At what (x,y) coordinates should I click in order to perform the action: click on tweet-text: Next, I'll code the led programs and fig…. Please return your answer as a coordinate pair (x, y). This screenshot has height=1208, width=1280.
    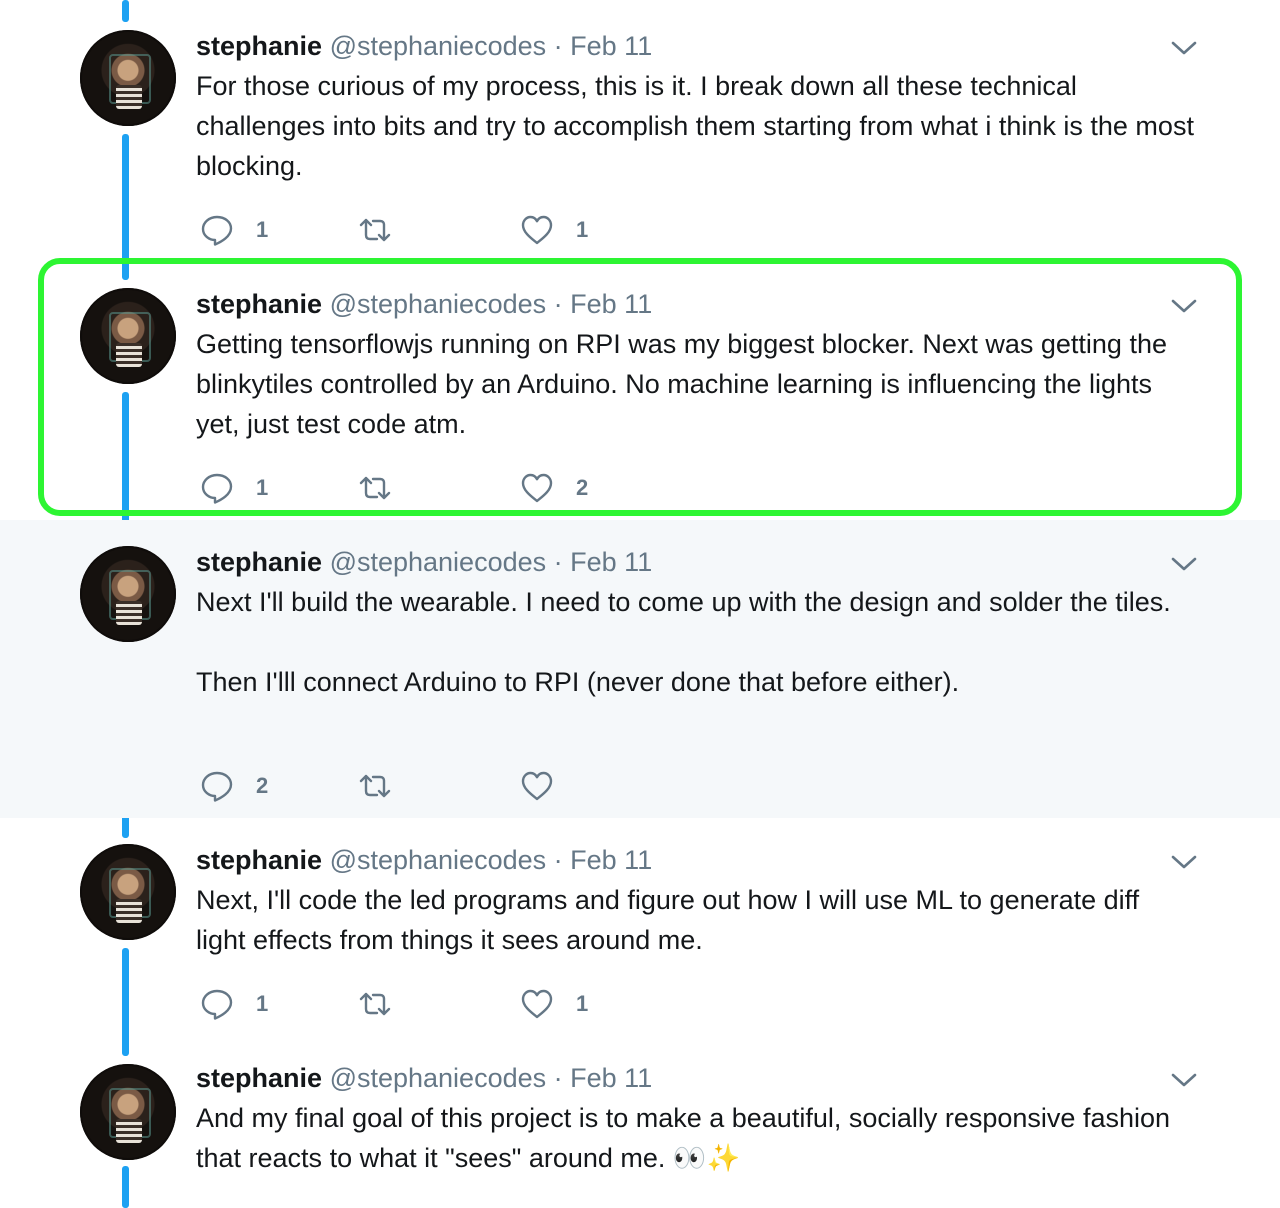
    Looking at the image, I should click on (668, 920).